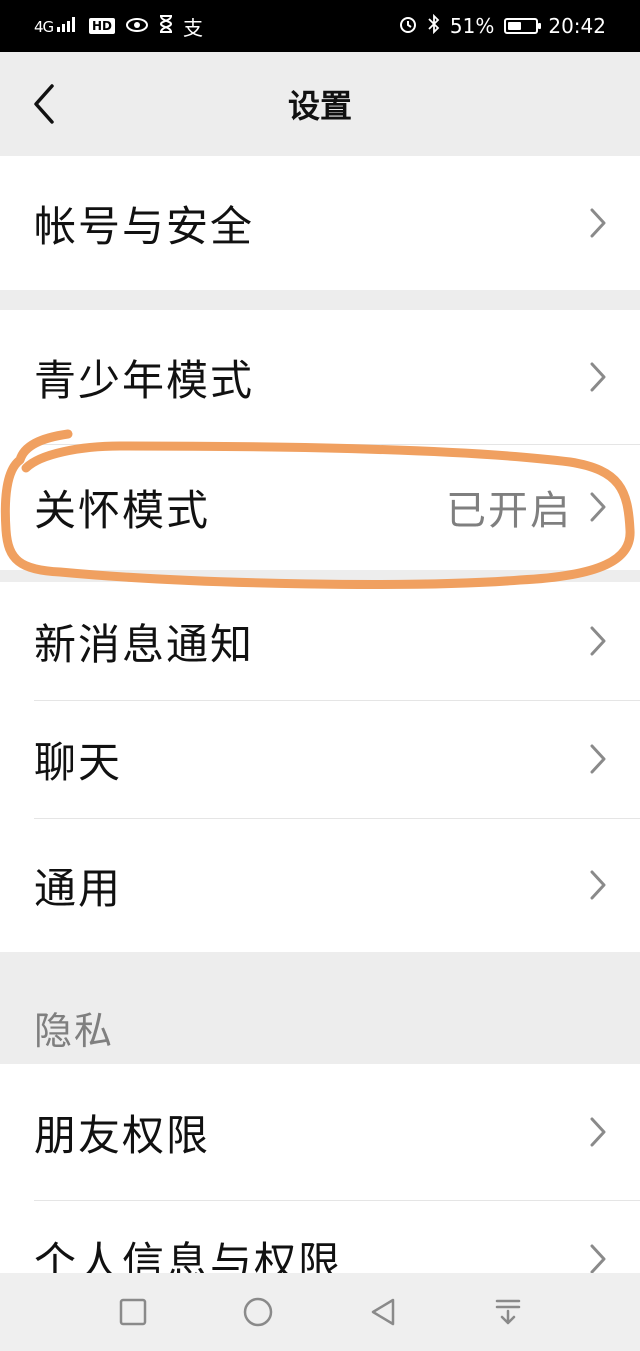 Image resolution: width=640 pixels, height=1351 pixels. Describe the element at coordinates (74, 1031) in the screenshot. I see `section-header-privacy: 隐私` at that location.